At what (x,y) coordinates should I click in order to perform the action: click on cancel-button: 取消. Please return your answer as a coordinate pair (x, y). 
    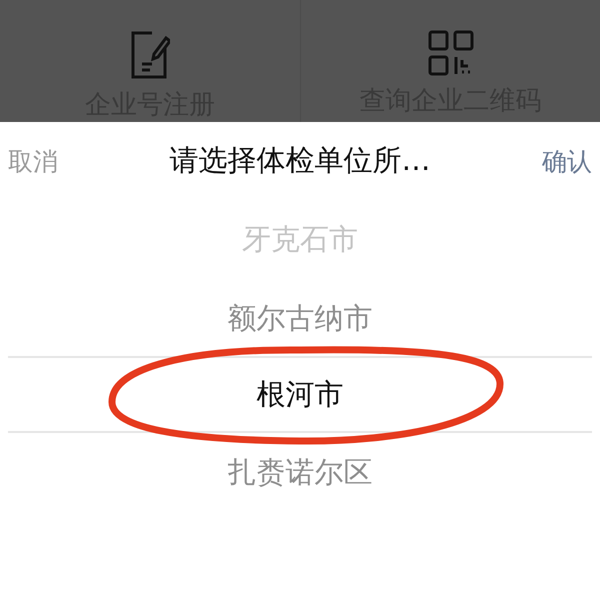
    Looking at the image, I should click on (33, 161).